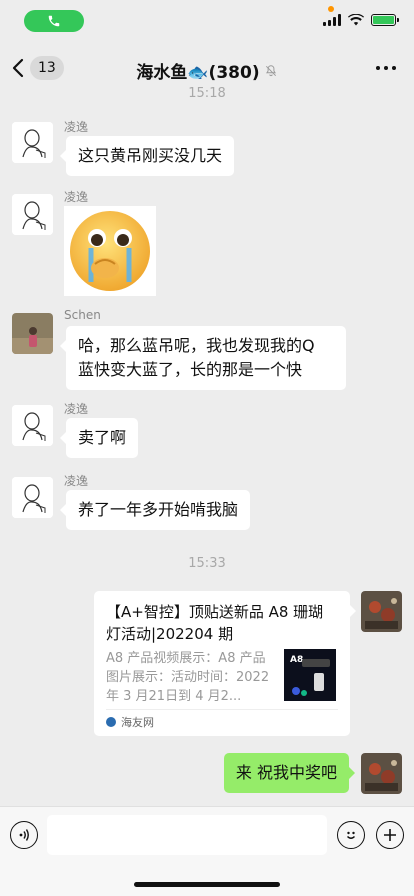 The height and width of the screenshot is (896, 414). Describe the element at coordinates (82, 315) in the screenshot. I see `sender-name: Schen` at that location.